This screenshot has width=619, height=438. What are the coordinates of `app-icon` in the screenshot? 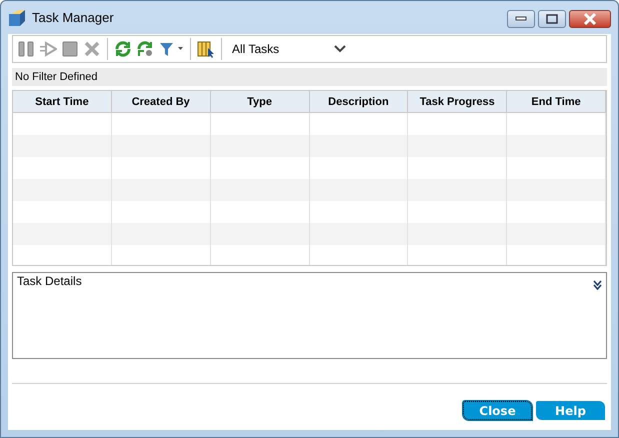 It's located at (17, 17).